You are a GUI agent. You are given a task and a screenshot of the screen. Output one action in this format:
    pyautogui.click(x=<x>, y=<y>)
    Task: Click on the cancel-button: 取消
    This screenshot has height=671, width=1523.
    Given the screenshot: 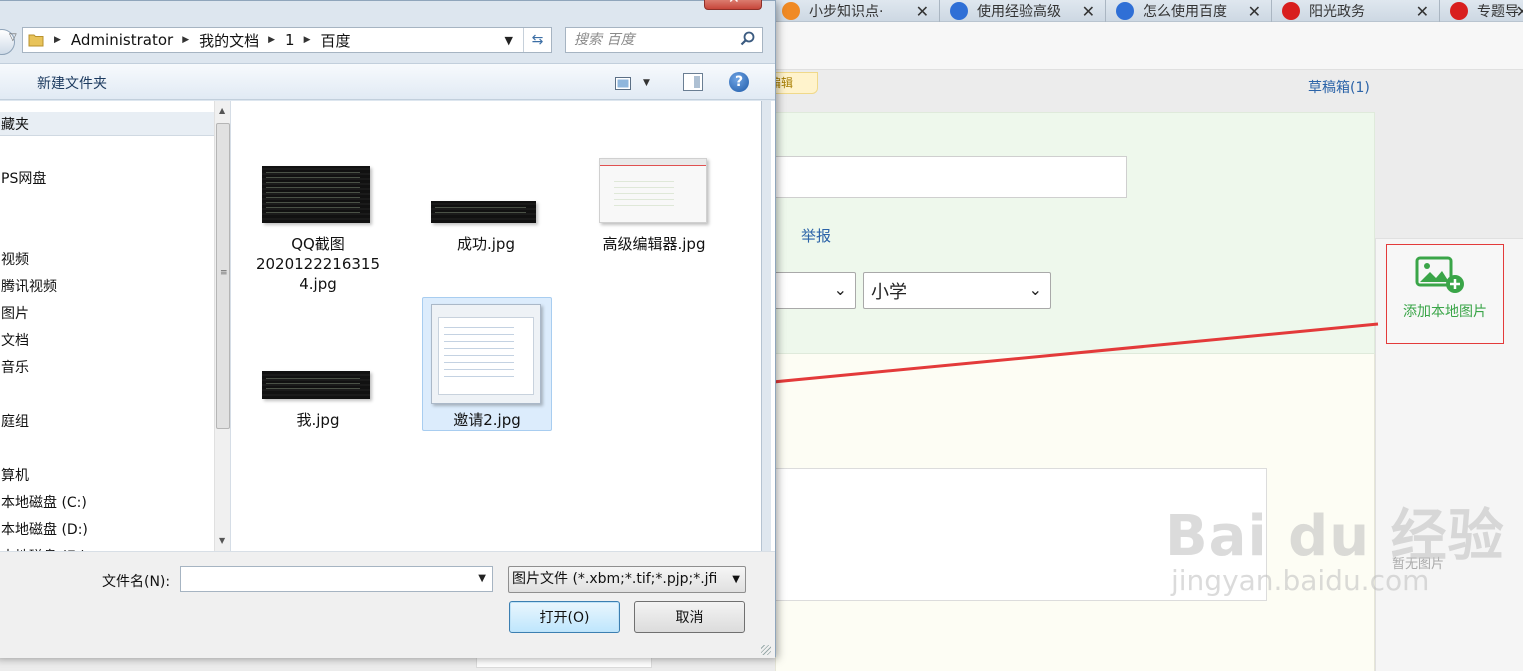 What is the action you would take?
    pyautogui.click(x=689, y=617)
    